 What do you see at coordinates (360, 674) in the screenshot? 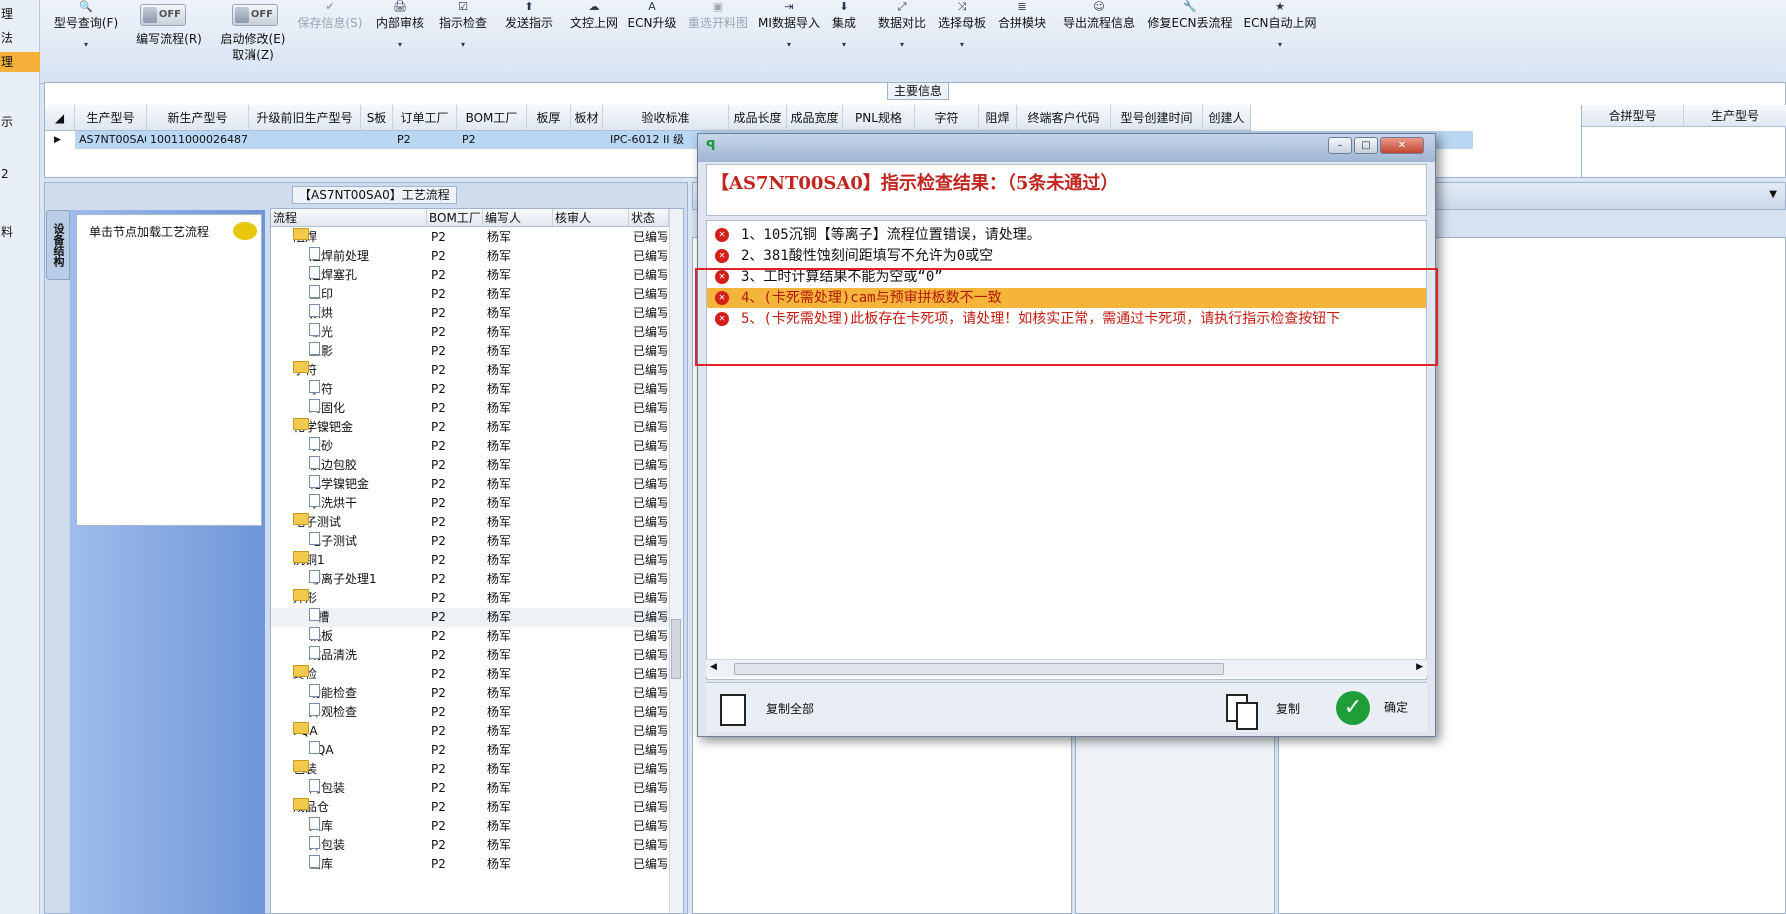
I see `tree-node: −终检` at bounding box center [360, 674].